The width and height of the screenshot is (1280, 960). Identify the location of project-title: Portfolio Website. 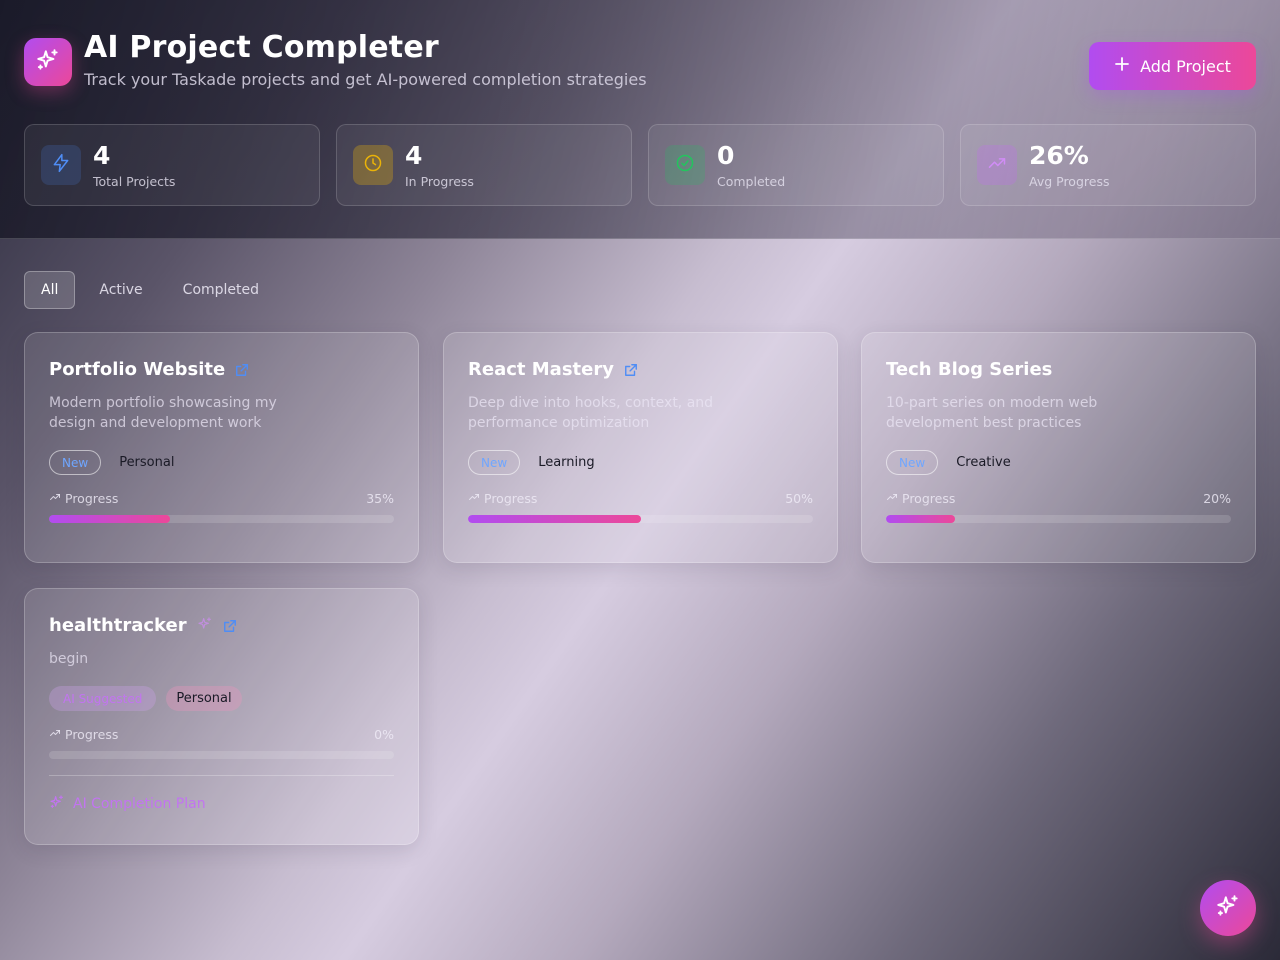
(137, 369).